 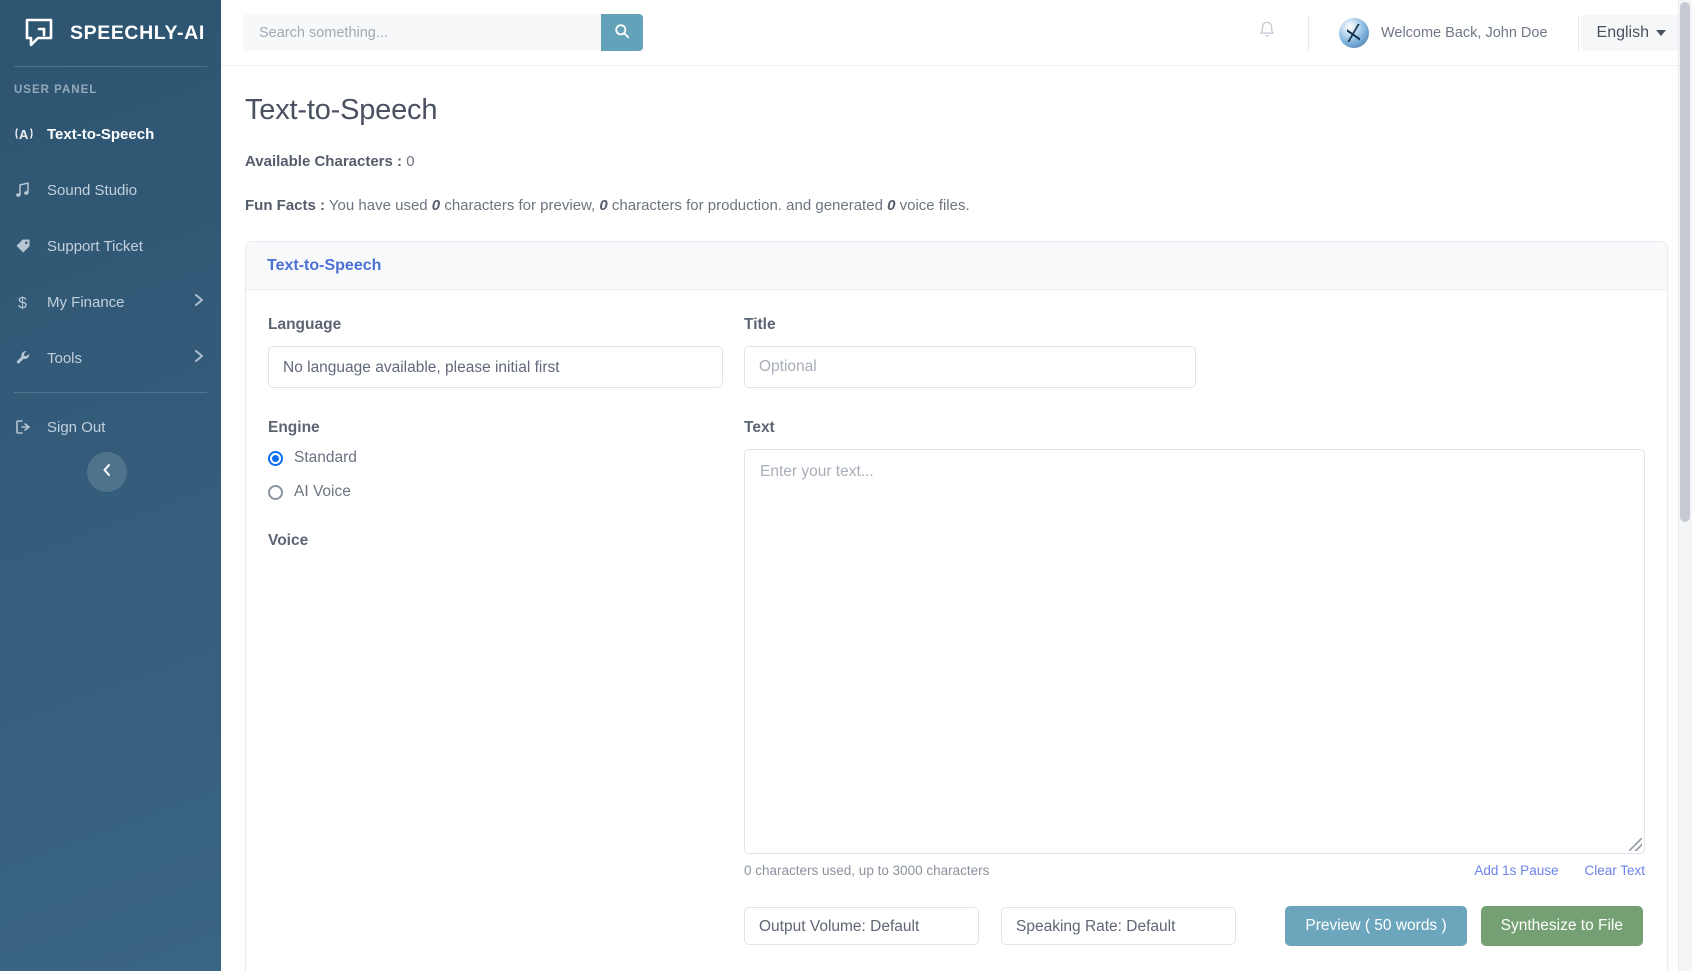 I want to click on chevron-left-icon, so click(x=107, y=472).